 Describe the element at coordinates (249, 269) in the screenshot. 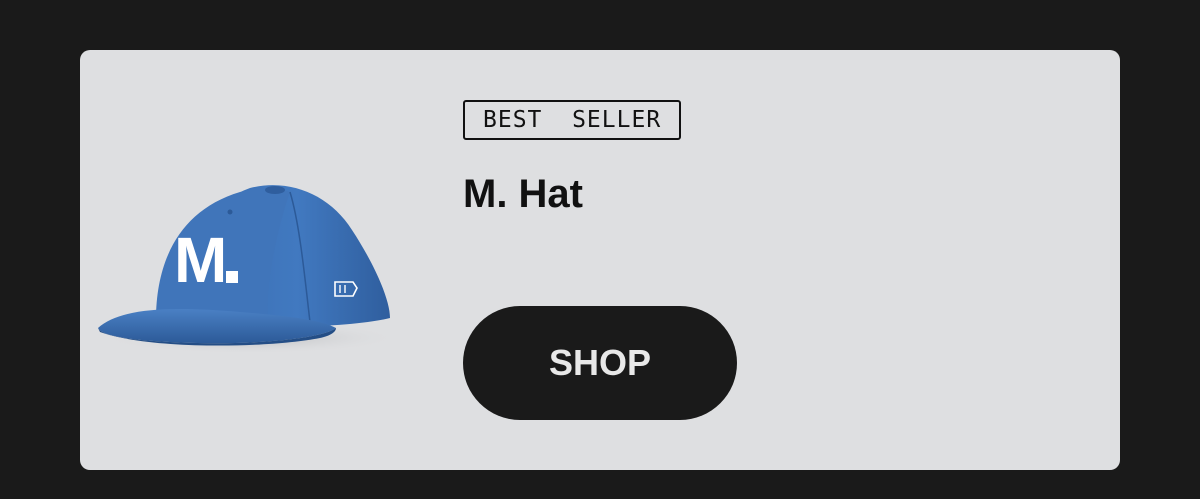

I see `cap-product-image: M` at that location.